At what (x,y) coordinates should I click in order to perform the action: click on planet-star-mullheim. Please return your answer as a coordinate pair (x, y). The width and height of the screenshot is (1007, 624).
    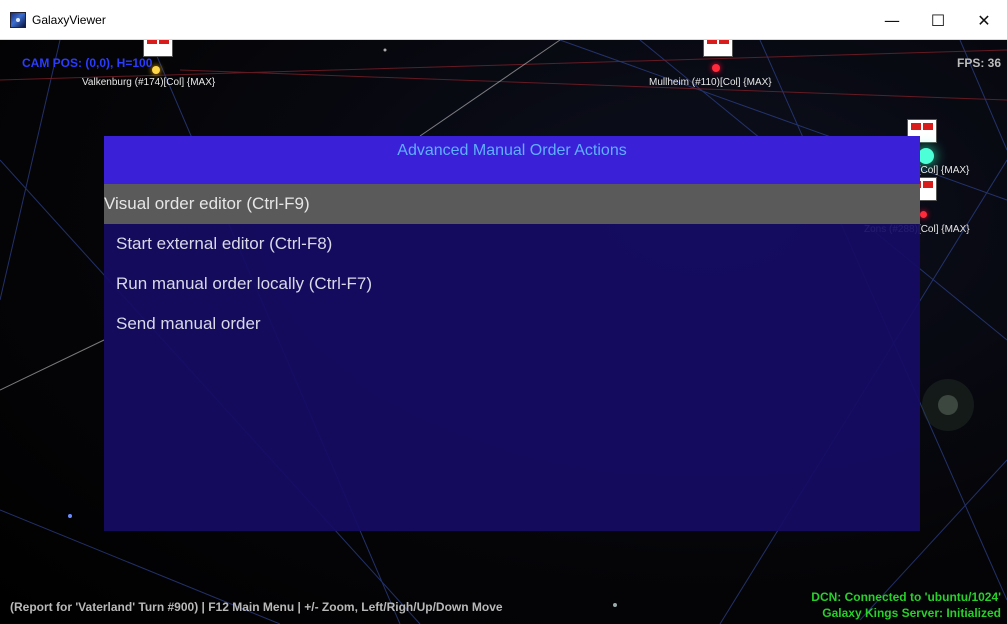
    Looking at the image, I should click on (716, 68).